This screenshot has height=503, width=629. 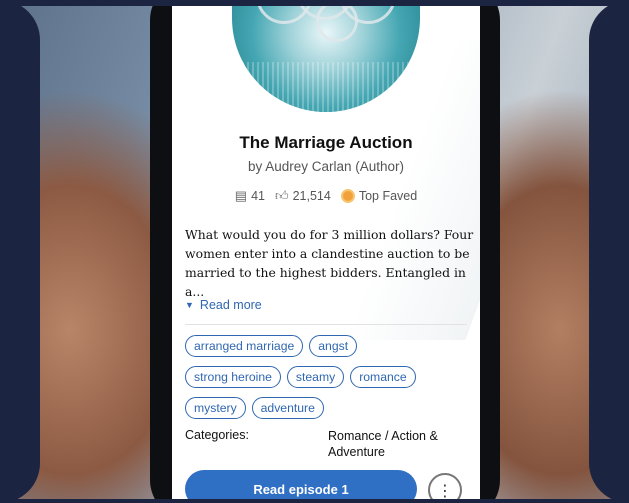 What do you see at coordinates (230, 305) in the screenshot?
I see `read-more-label: Read more` at bounding box center [230, 305].